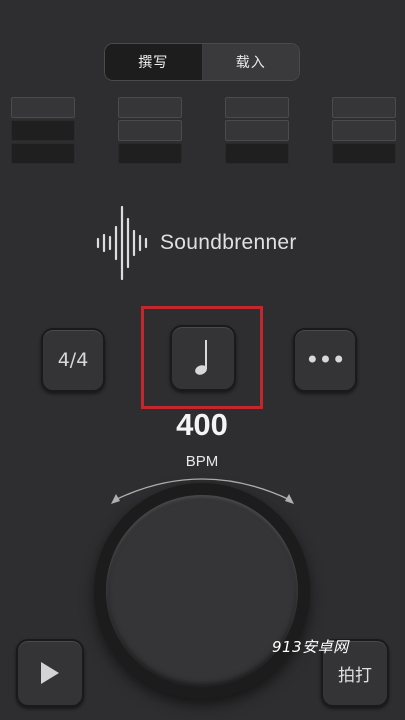  What do you see at coordinates (202, 357) in the screenshot?
I see `highlight-frame` at bounding box center [202, 357].